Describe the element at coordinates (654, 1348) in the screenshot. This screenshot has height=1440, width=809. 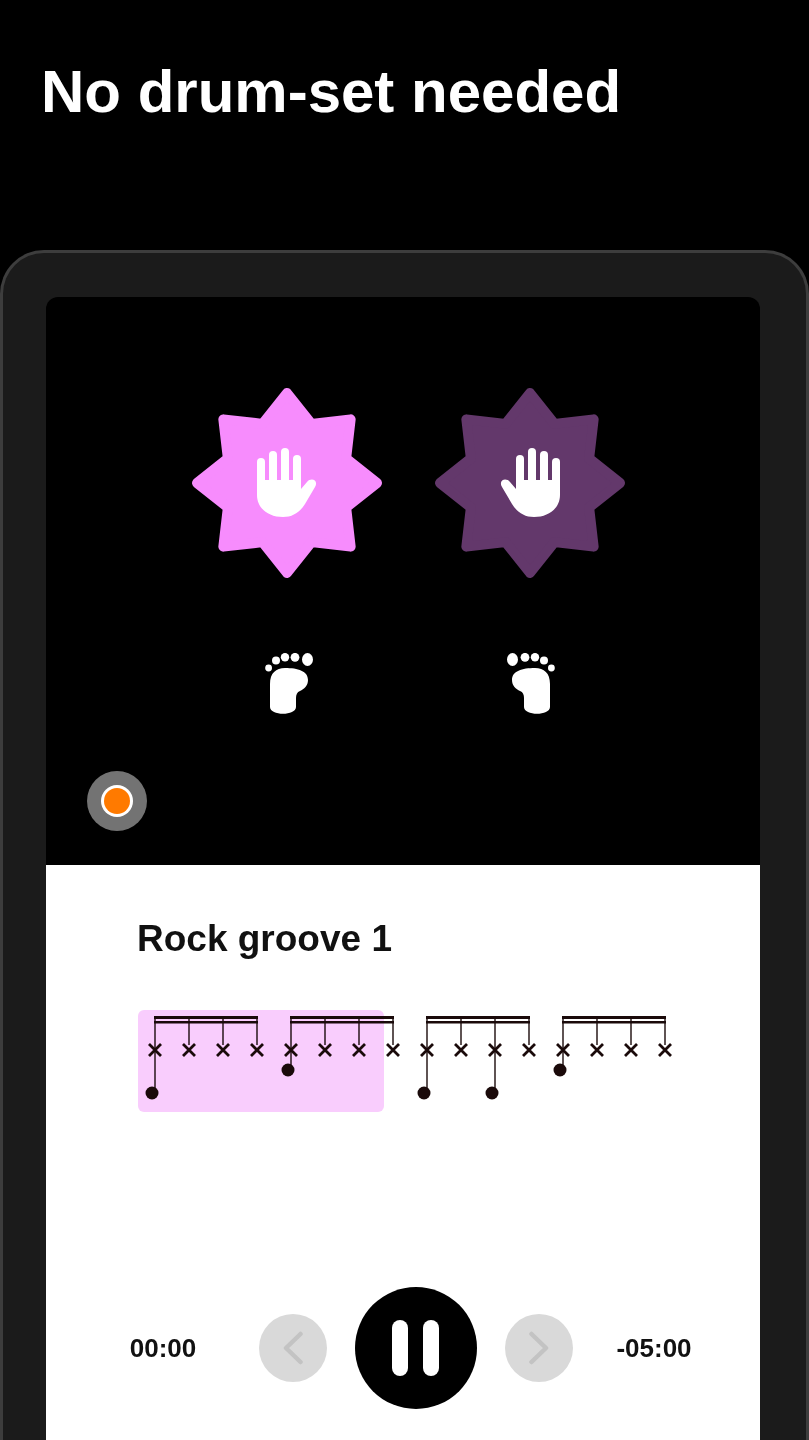
I see `remaining-time: -05:00` at that location.